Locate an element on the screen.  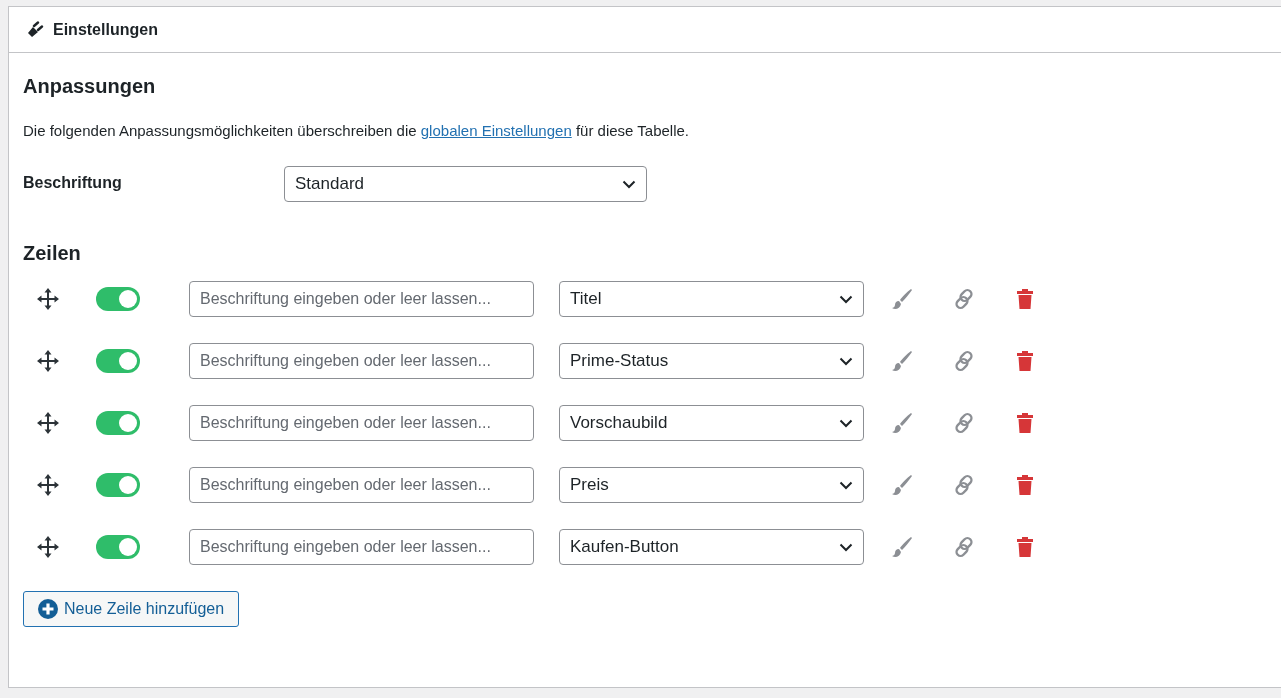
description-text: Die folgenden Anpassungsmöglichkeiten überschreiben die globalen Einstellungen für diese Tabelle. is located at coordinates (357, 130).